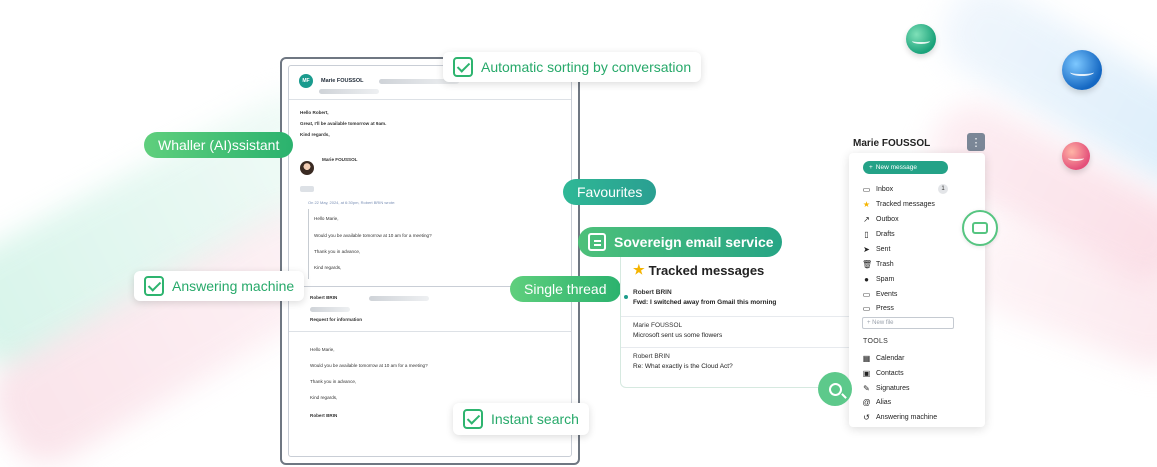 This screenshot has width=1157, height=467. Describe the element at coordinates (892, 143) in the screenshot. I see `account-name: Marie FOUSSOL` at that location.